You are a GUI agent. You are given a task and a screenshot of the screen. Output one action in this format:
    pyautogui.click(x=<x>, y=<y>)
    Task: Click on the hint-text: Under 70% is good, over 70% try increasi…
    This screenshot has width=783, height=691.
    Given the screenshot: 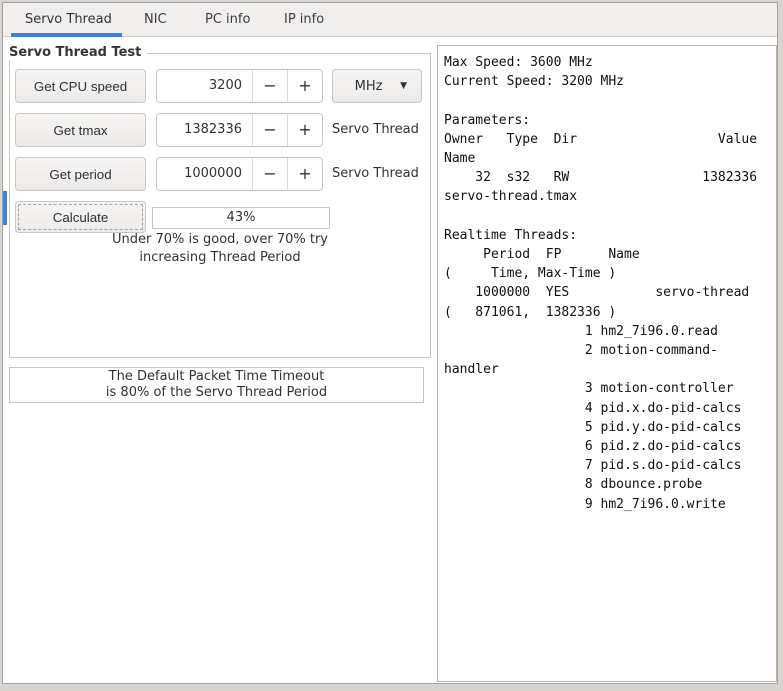 What is the action you would take?
    pyautogui.click(x=220, y=249)
    